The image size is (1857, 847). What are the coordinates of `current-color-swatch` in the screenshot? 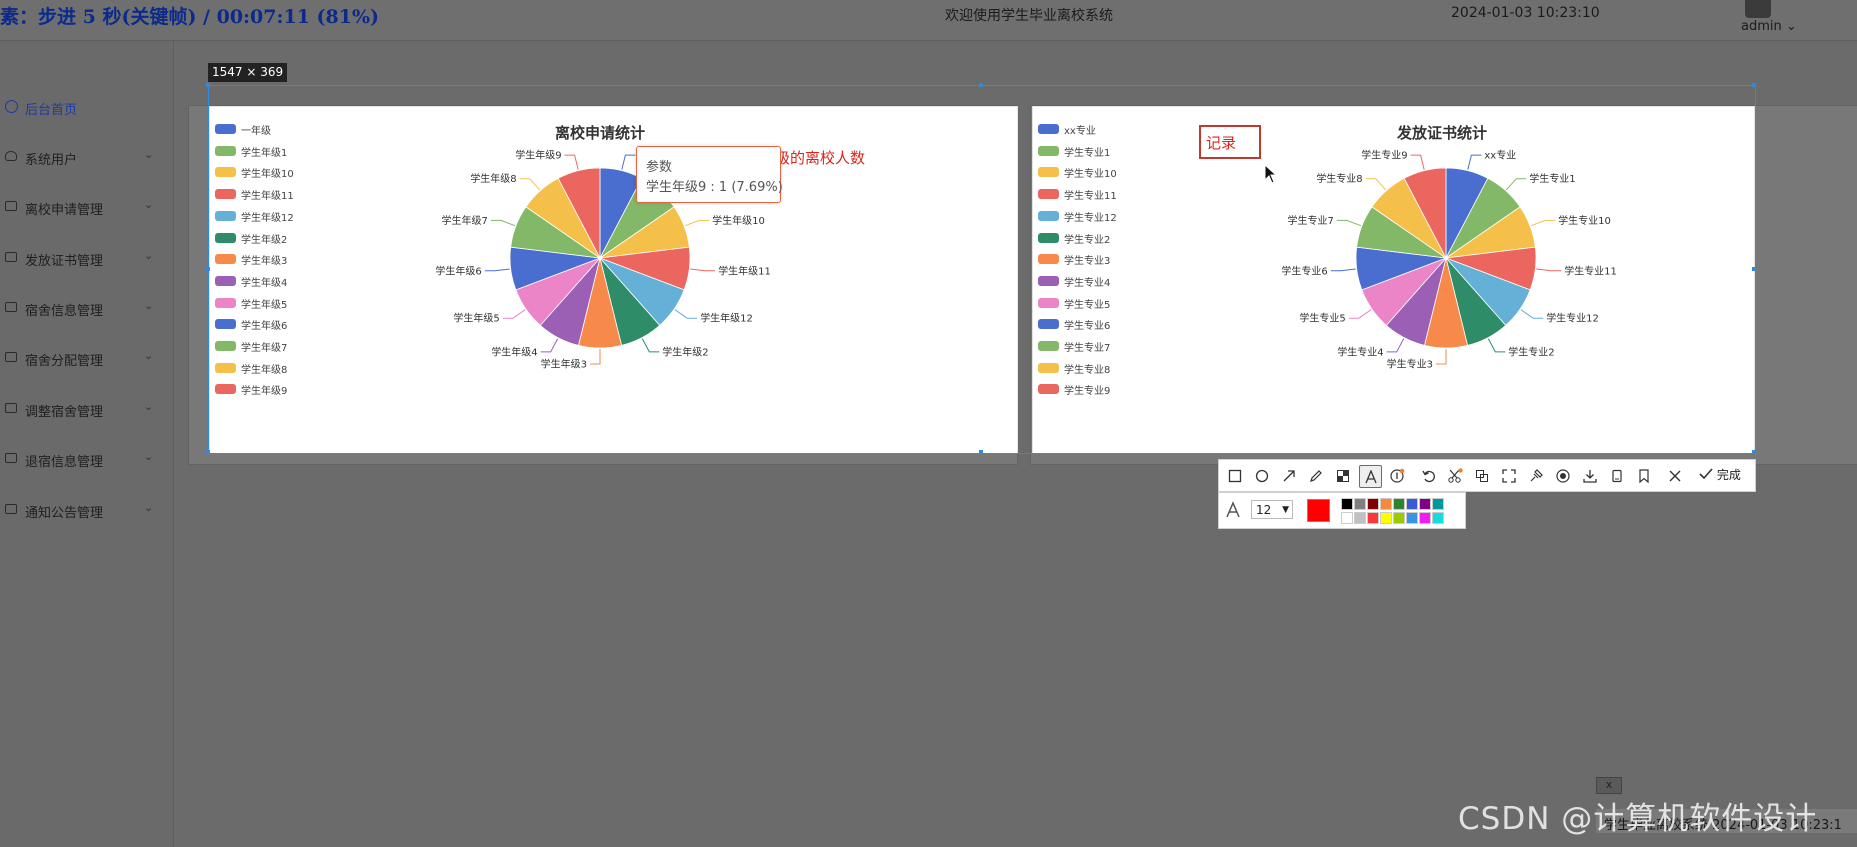 It's located at (1318, 510).